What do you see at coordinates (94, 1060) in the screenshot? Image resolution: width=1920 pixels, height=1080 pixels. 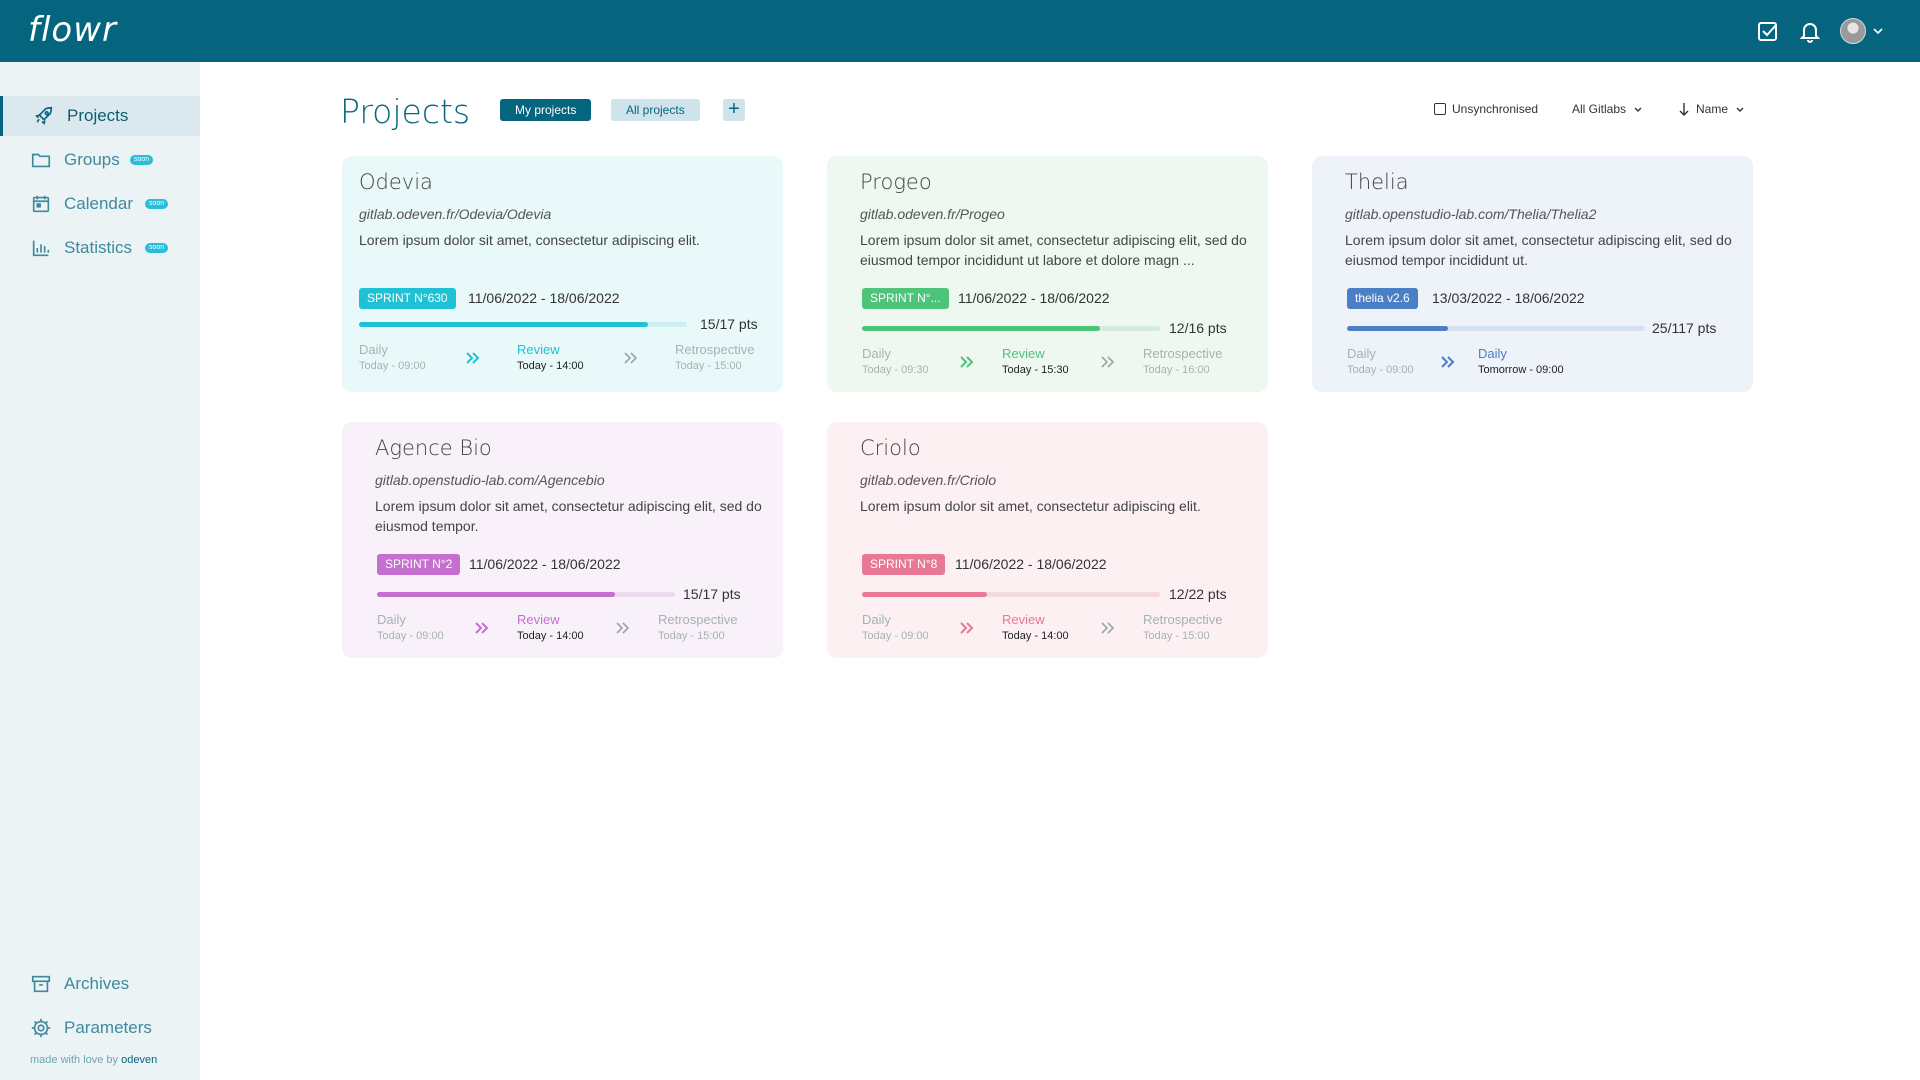 I see `made-by-footer: made with love by odeven` at bounding box center [94, 1060].